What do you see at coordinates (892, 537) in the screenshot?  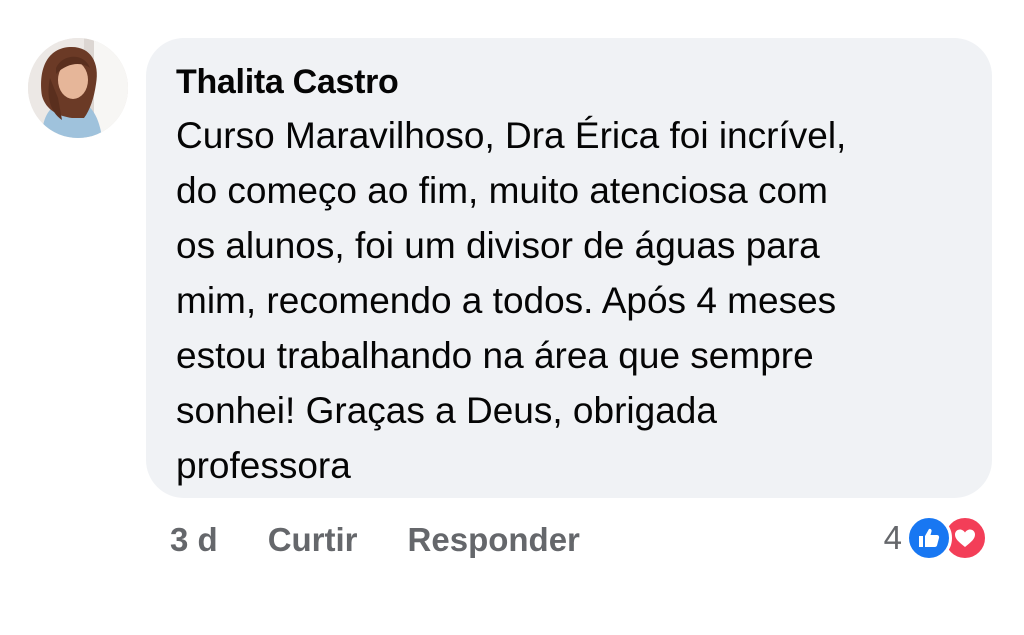 I see `reaction-count: 4` at bounding box center [892, 537].